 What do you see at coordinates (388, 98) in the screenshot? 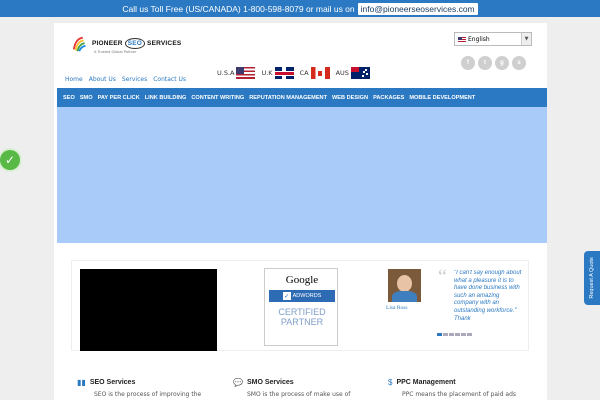
I see `main-nav-packages: PACKAGES` at bounding box center [388, 98].